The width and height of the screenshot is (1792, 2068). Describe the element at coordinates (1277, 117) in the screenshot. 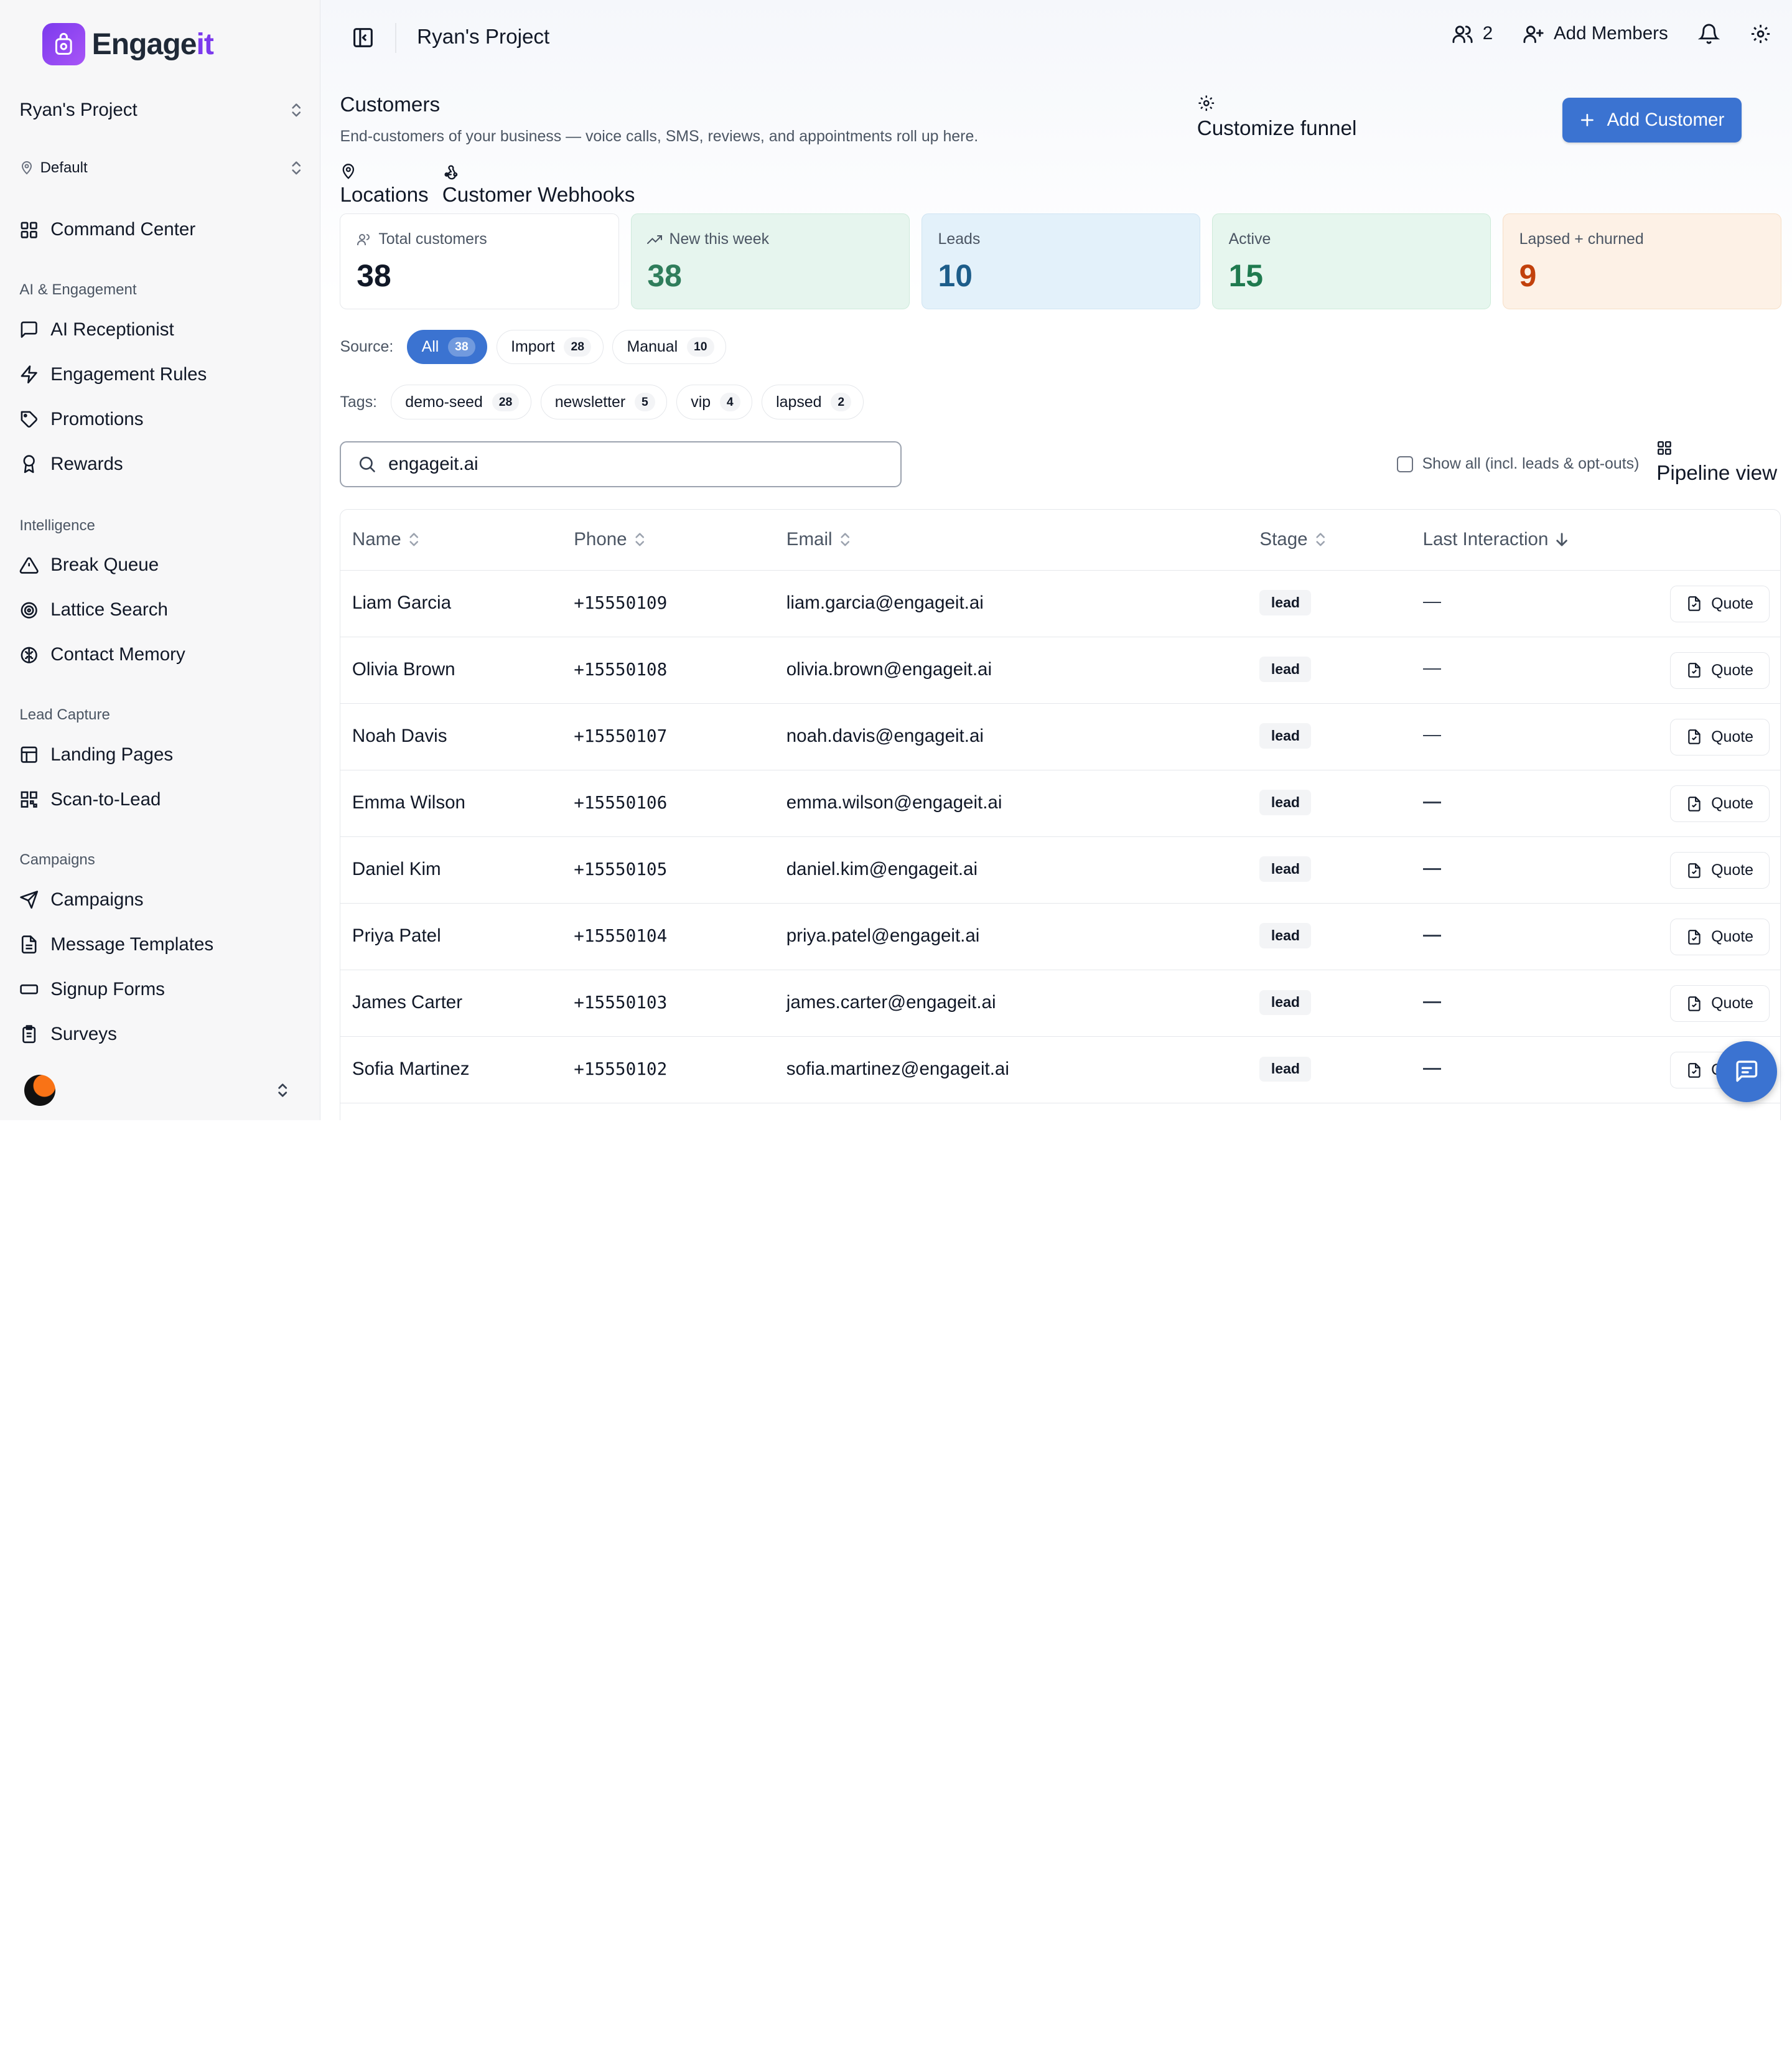

I see `customize-funnel-button: Customize funnel` at that location.